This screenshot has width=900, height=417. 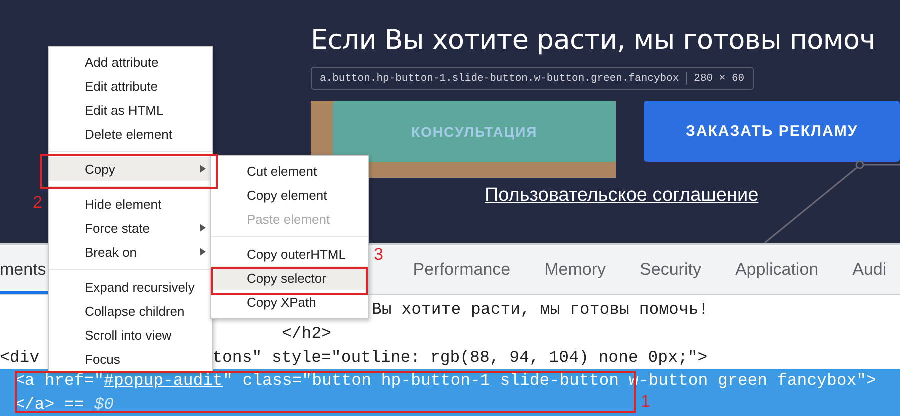 I want to click on order-button: ЗАКАЗАТЬ РЕКЛАМУ, so click(x=772, y=131).